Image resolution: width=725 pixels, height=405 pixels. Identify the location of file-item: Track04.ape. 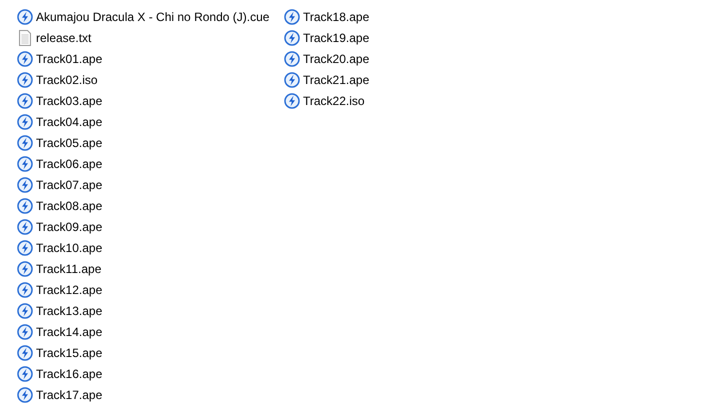
(59, 121).